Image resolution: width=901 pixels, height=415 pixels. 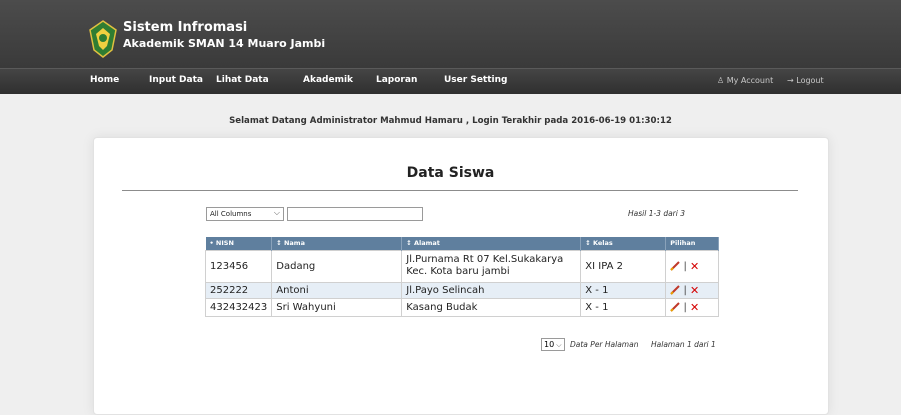 I want to click on cell-nisn: 252222, so click(x=238, y=290).